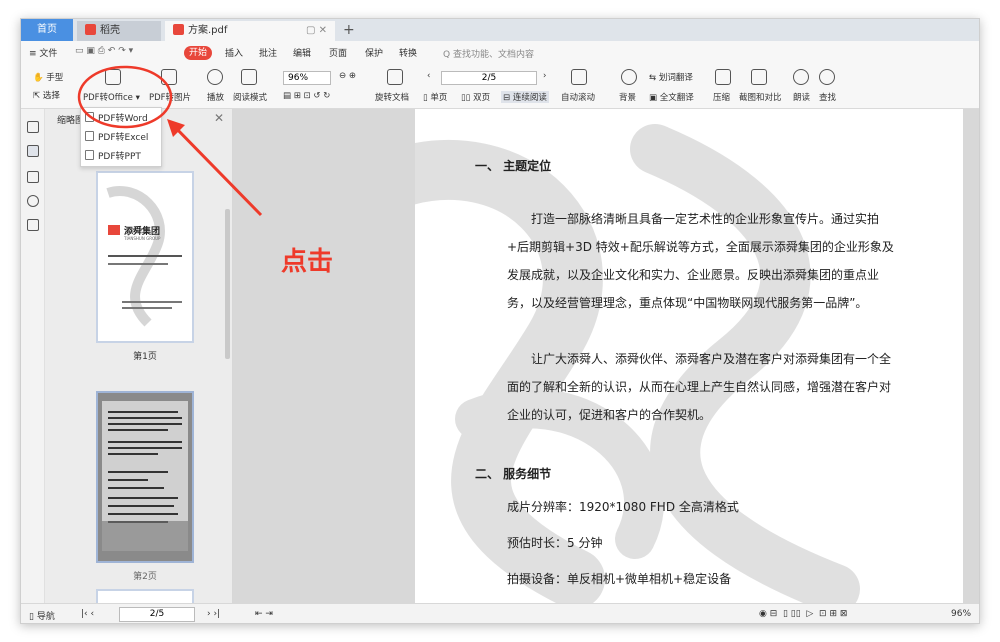 The width and height of the screenshot is (1000, 642). What do you see at coordinates (216, 169) in the screenshot?
I see `pointer-arrow-line` at bounding box center [216, 169].